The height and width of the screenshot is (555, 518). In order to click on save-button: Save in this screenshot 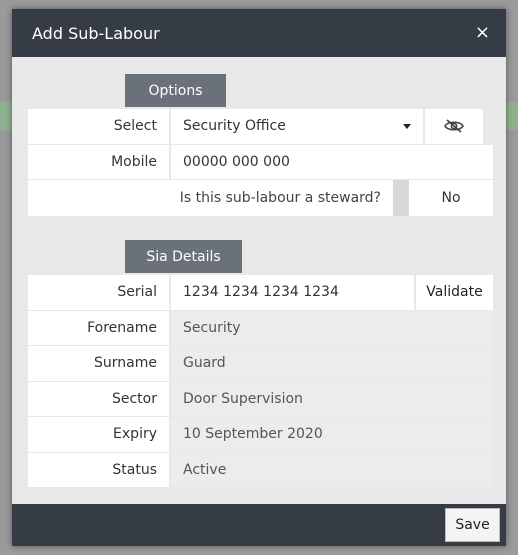, I will do `click(472, 525)`.